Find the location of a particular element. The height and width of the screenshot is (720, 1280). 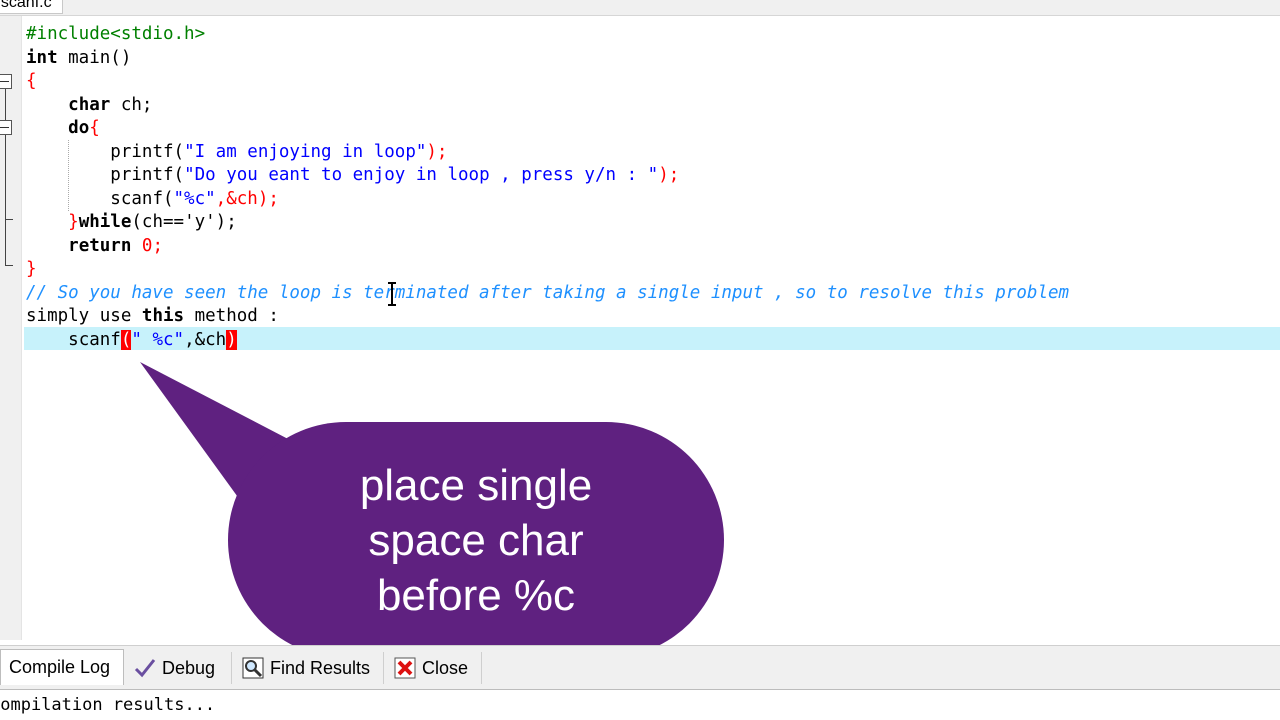

callout-line: space char is located at coordinates (476, 540).